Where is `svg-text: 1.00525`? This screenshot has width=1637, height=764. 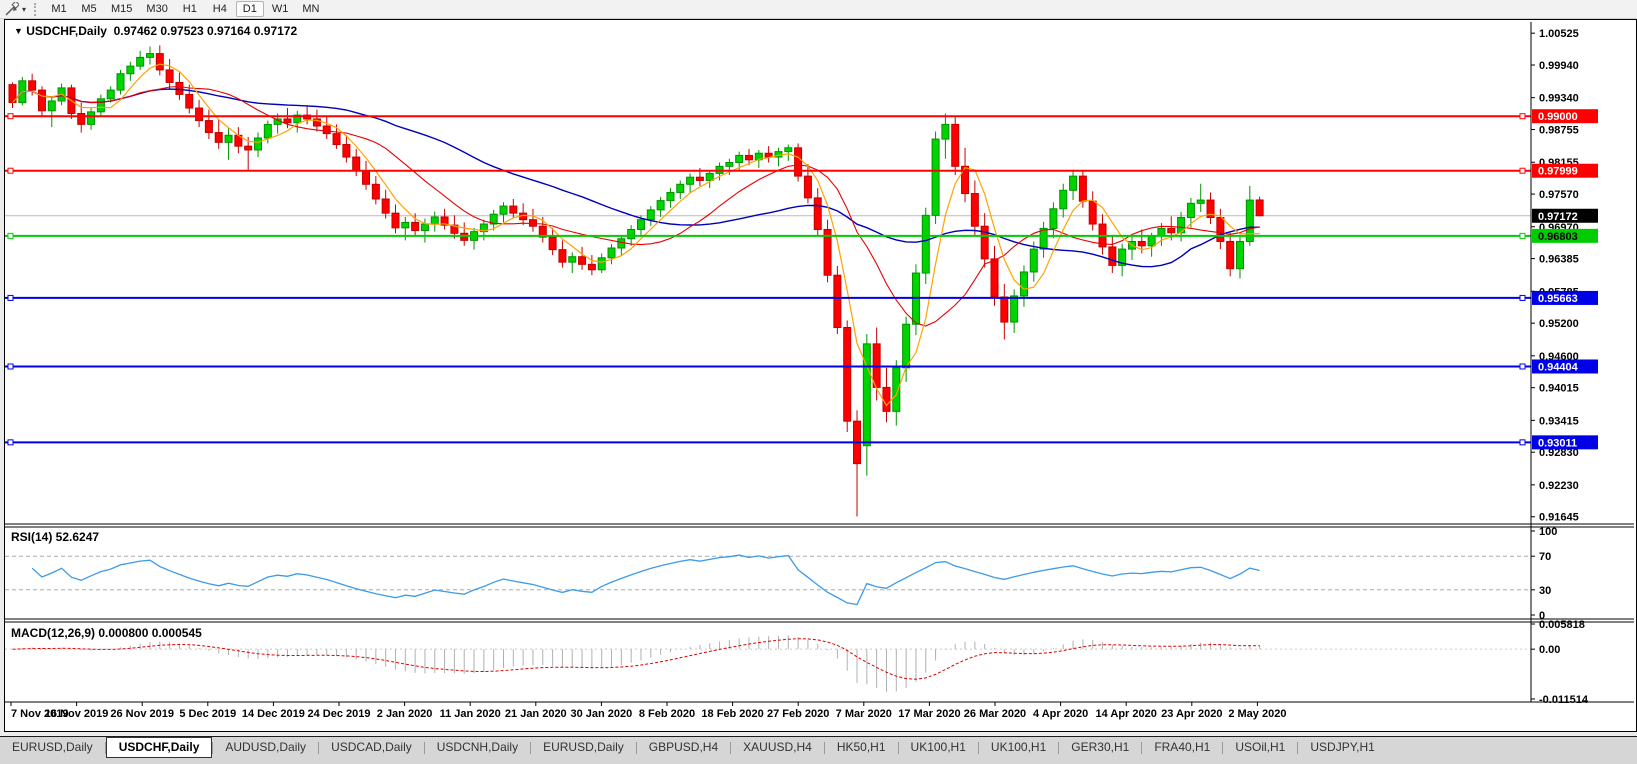
svg-text: 1.00525 is located at coordinates (1559, 34).